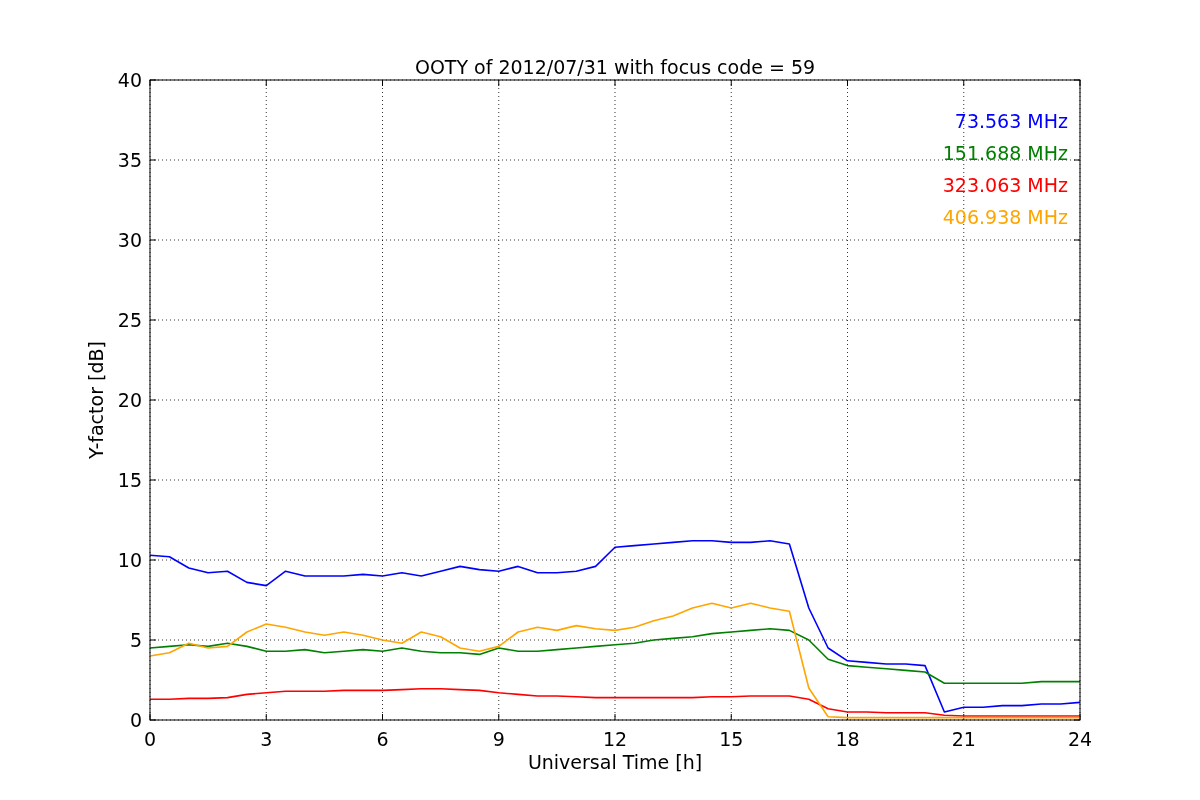 Image resolution: width=1200 pixels, height=800 pixels. Describe the element at coordinates (129, 560) in the screenshot. I see `y-tick-label: 10` at that location.